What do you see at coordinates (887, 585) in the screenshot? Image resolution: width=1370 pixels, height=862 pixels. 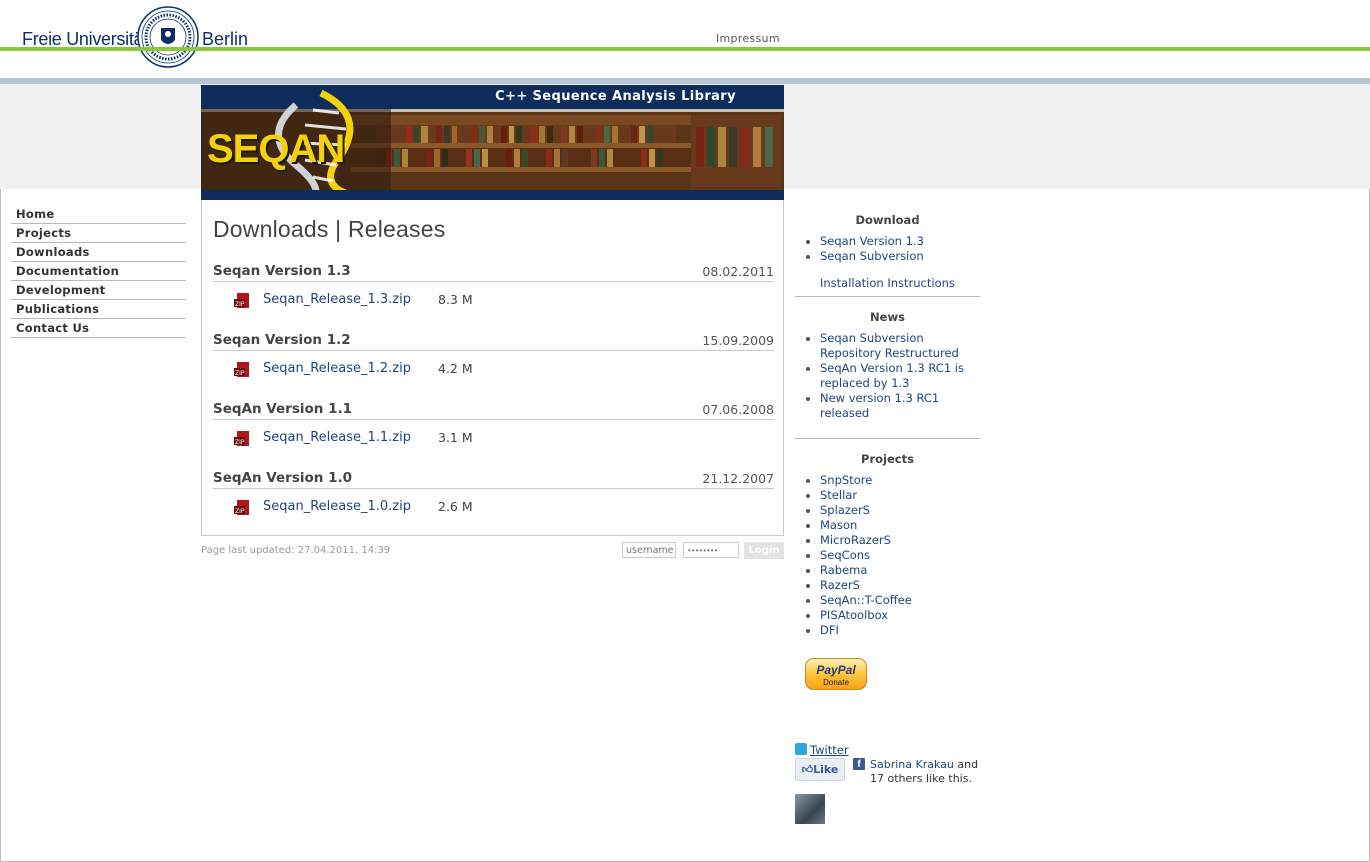 I see `list-item: RazerS` at bounding box center [887, 585].